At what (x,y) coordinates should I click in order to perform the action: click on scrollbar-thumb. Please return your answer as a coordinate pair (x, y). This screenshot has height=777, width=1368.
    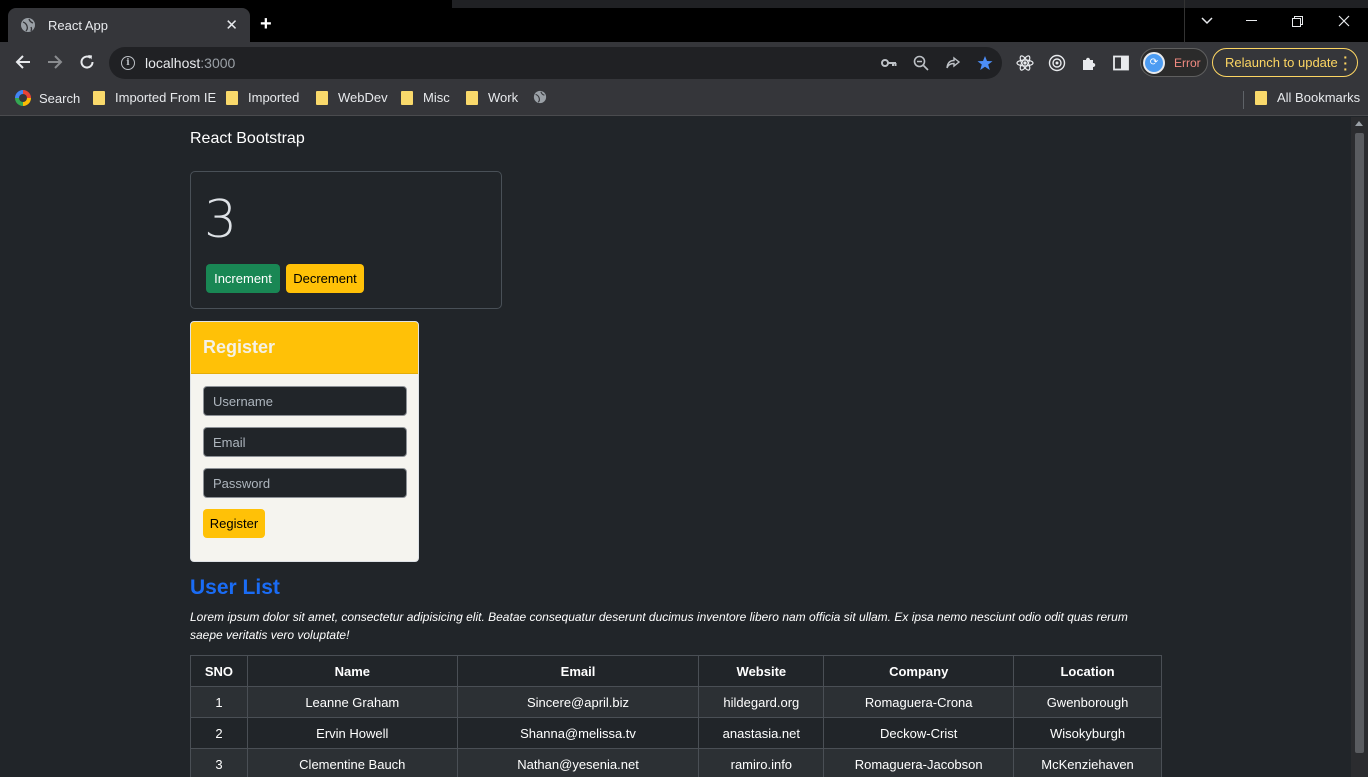
    Looking at the image, I should click on (1359, 443).